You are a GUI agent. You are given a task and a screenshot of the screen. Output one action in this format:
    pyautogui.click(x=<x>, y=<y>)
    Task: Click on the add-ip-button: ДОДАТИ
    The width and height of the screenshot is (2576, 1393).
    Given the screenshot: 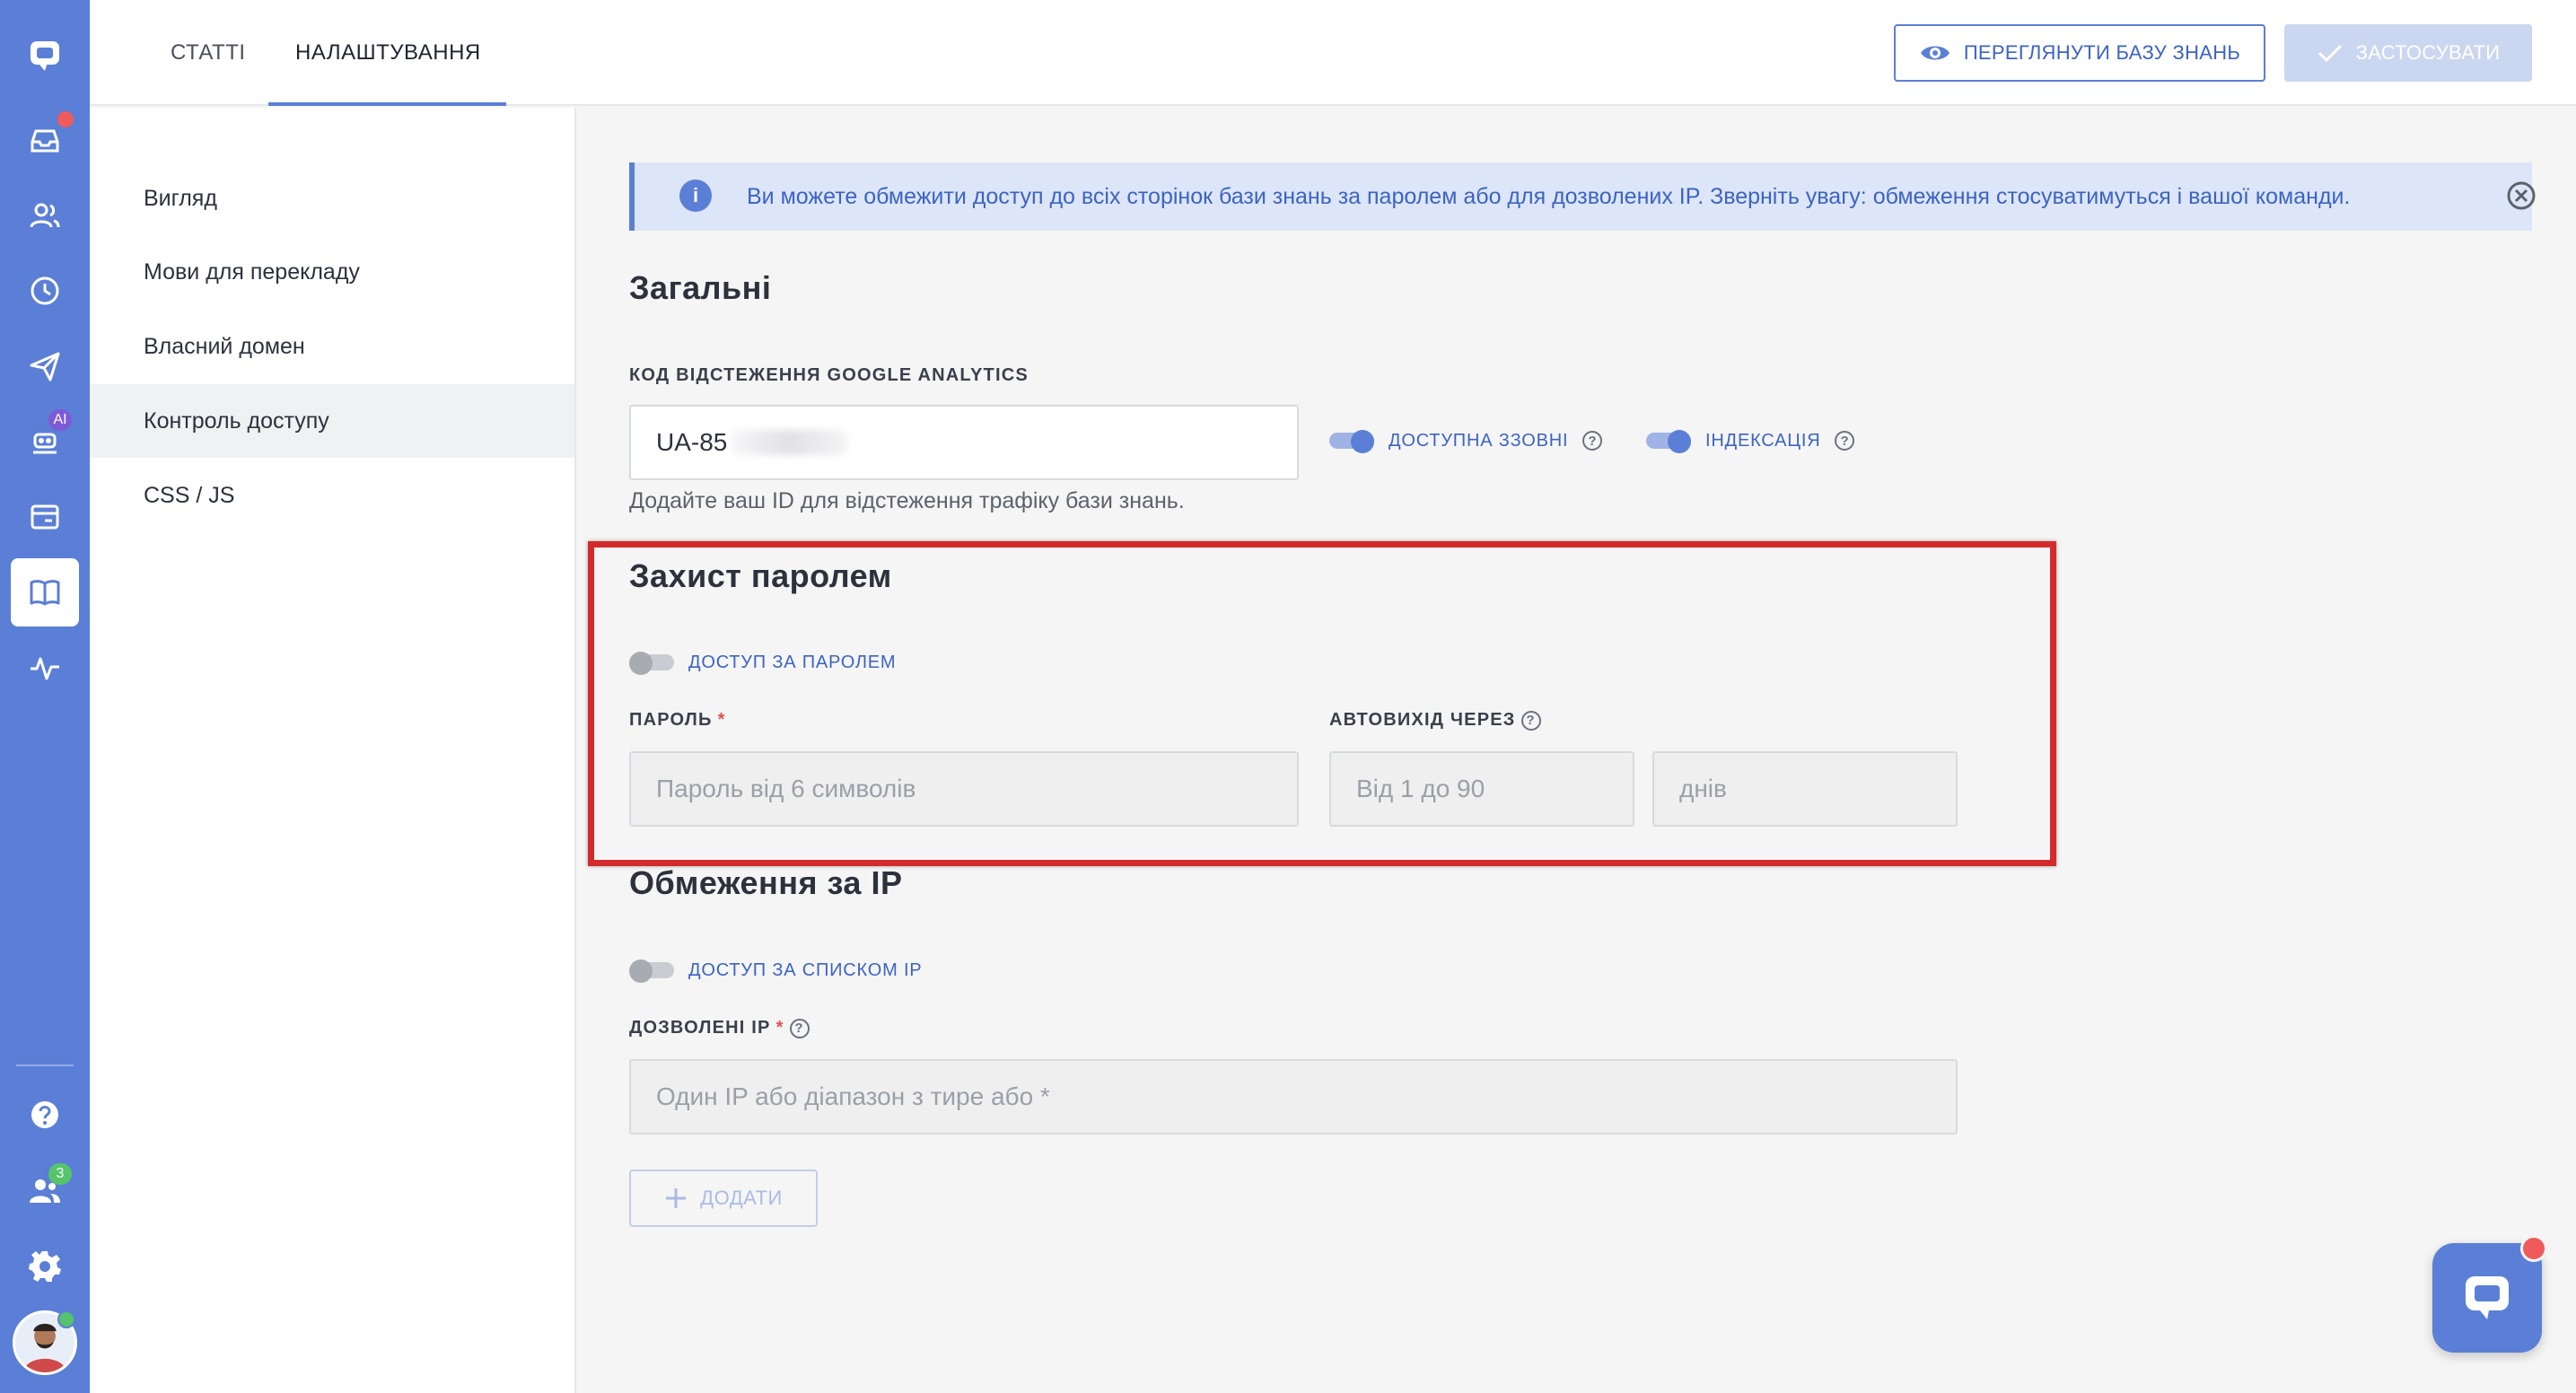 What is the action you would take?
    pyautogui.click(x=723, y=1198)
    